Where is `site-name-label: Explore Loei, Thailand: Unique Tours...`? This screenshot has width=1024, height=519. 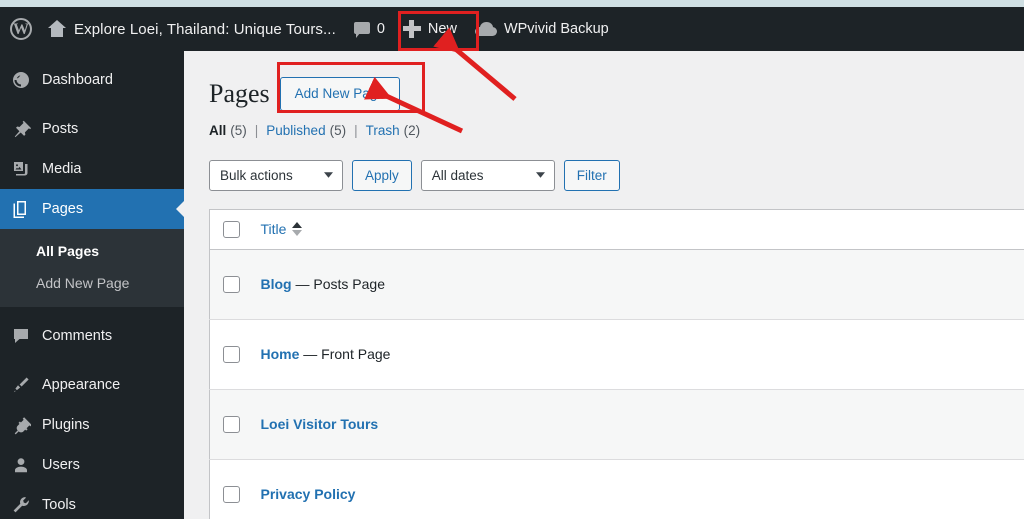 site-name-label: Explore Loei, Thailand: Unique Tours... is located at coordinates (205, 29).